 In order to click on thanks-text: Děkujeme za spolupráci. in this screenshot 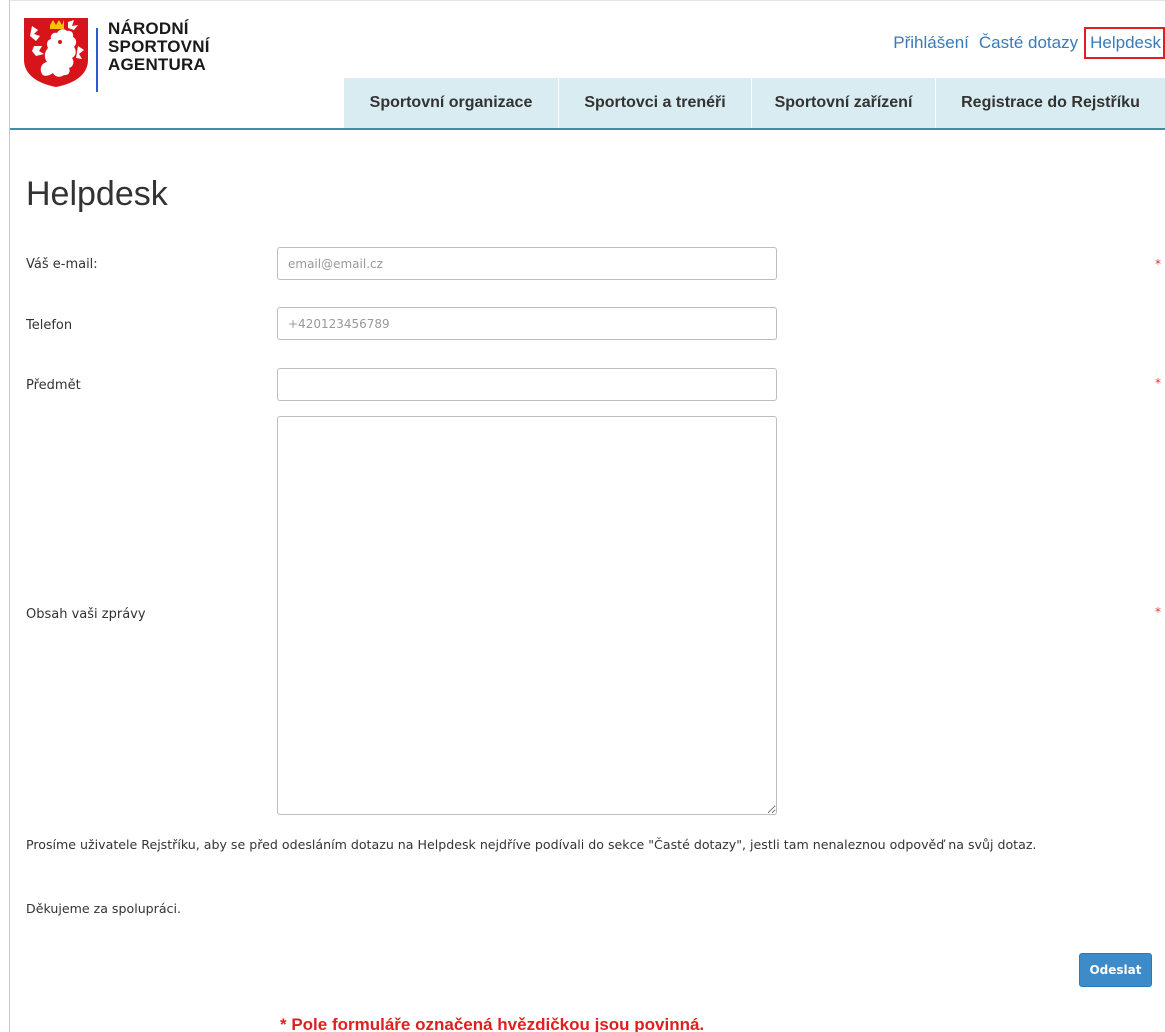, I will do `click(103, 908)`.